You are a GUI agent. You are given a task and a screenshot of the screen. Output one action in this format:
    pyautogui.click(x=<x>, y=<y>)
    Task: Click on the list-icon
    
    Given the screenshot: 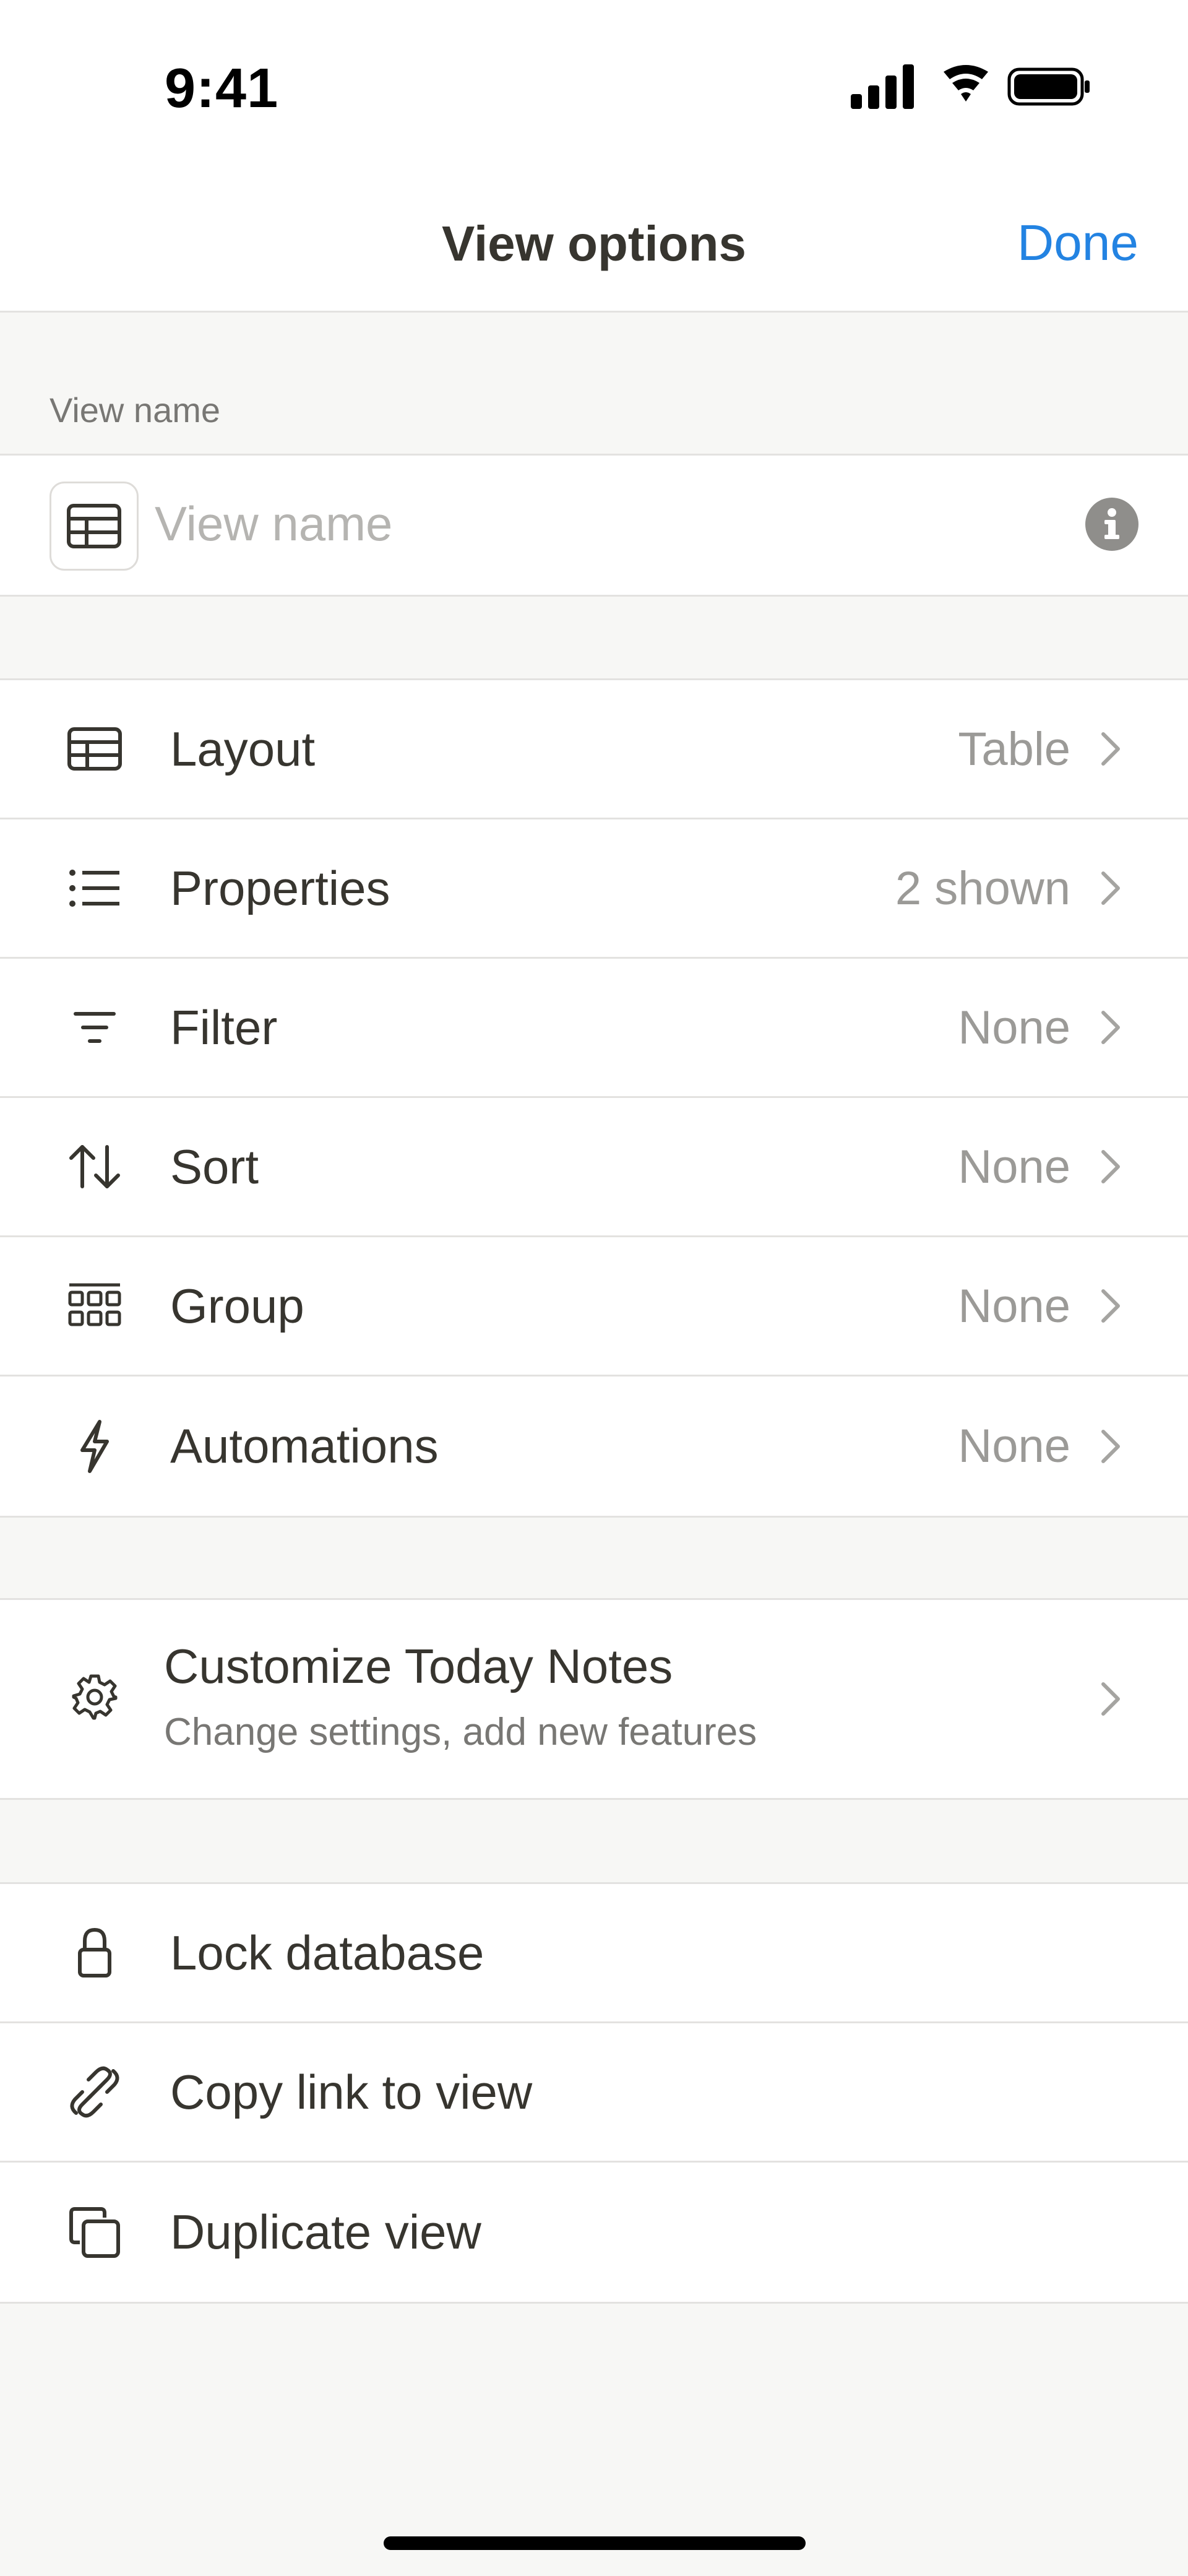 What is the action you would take?
    pyautogui.click(x=95, y=888)
    